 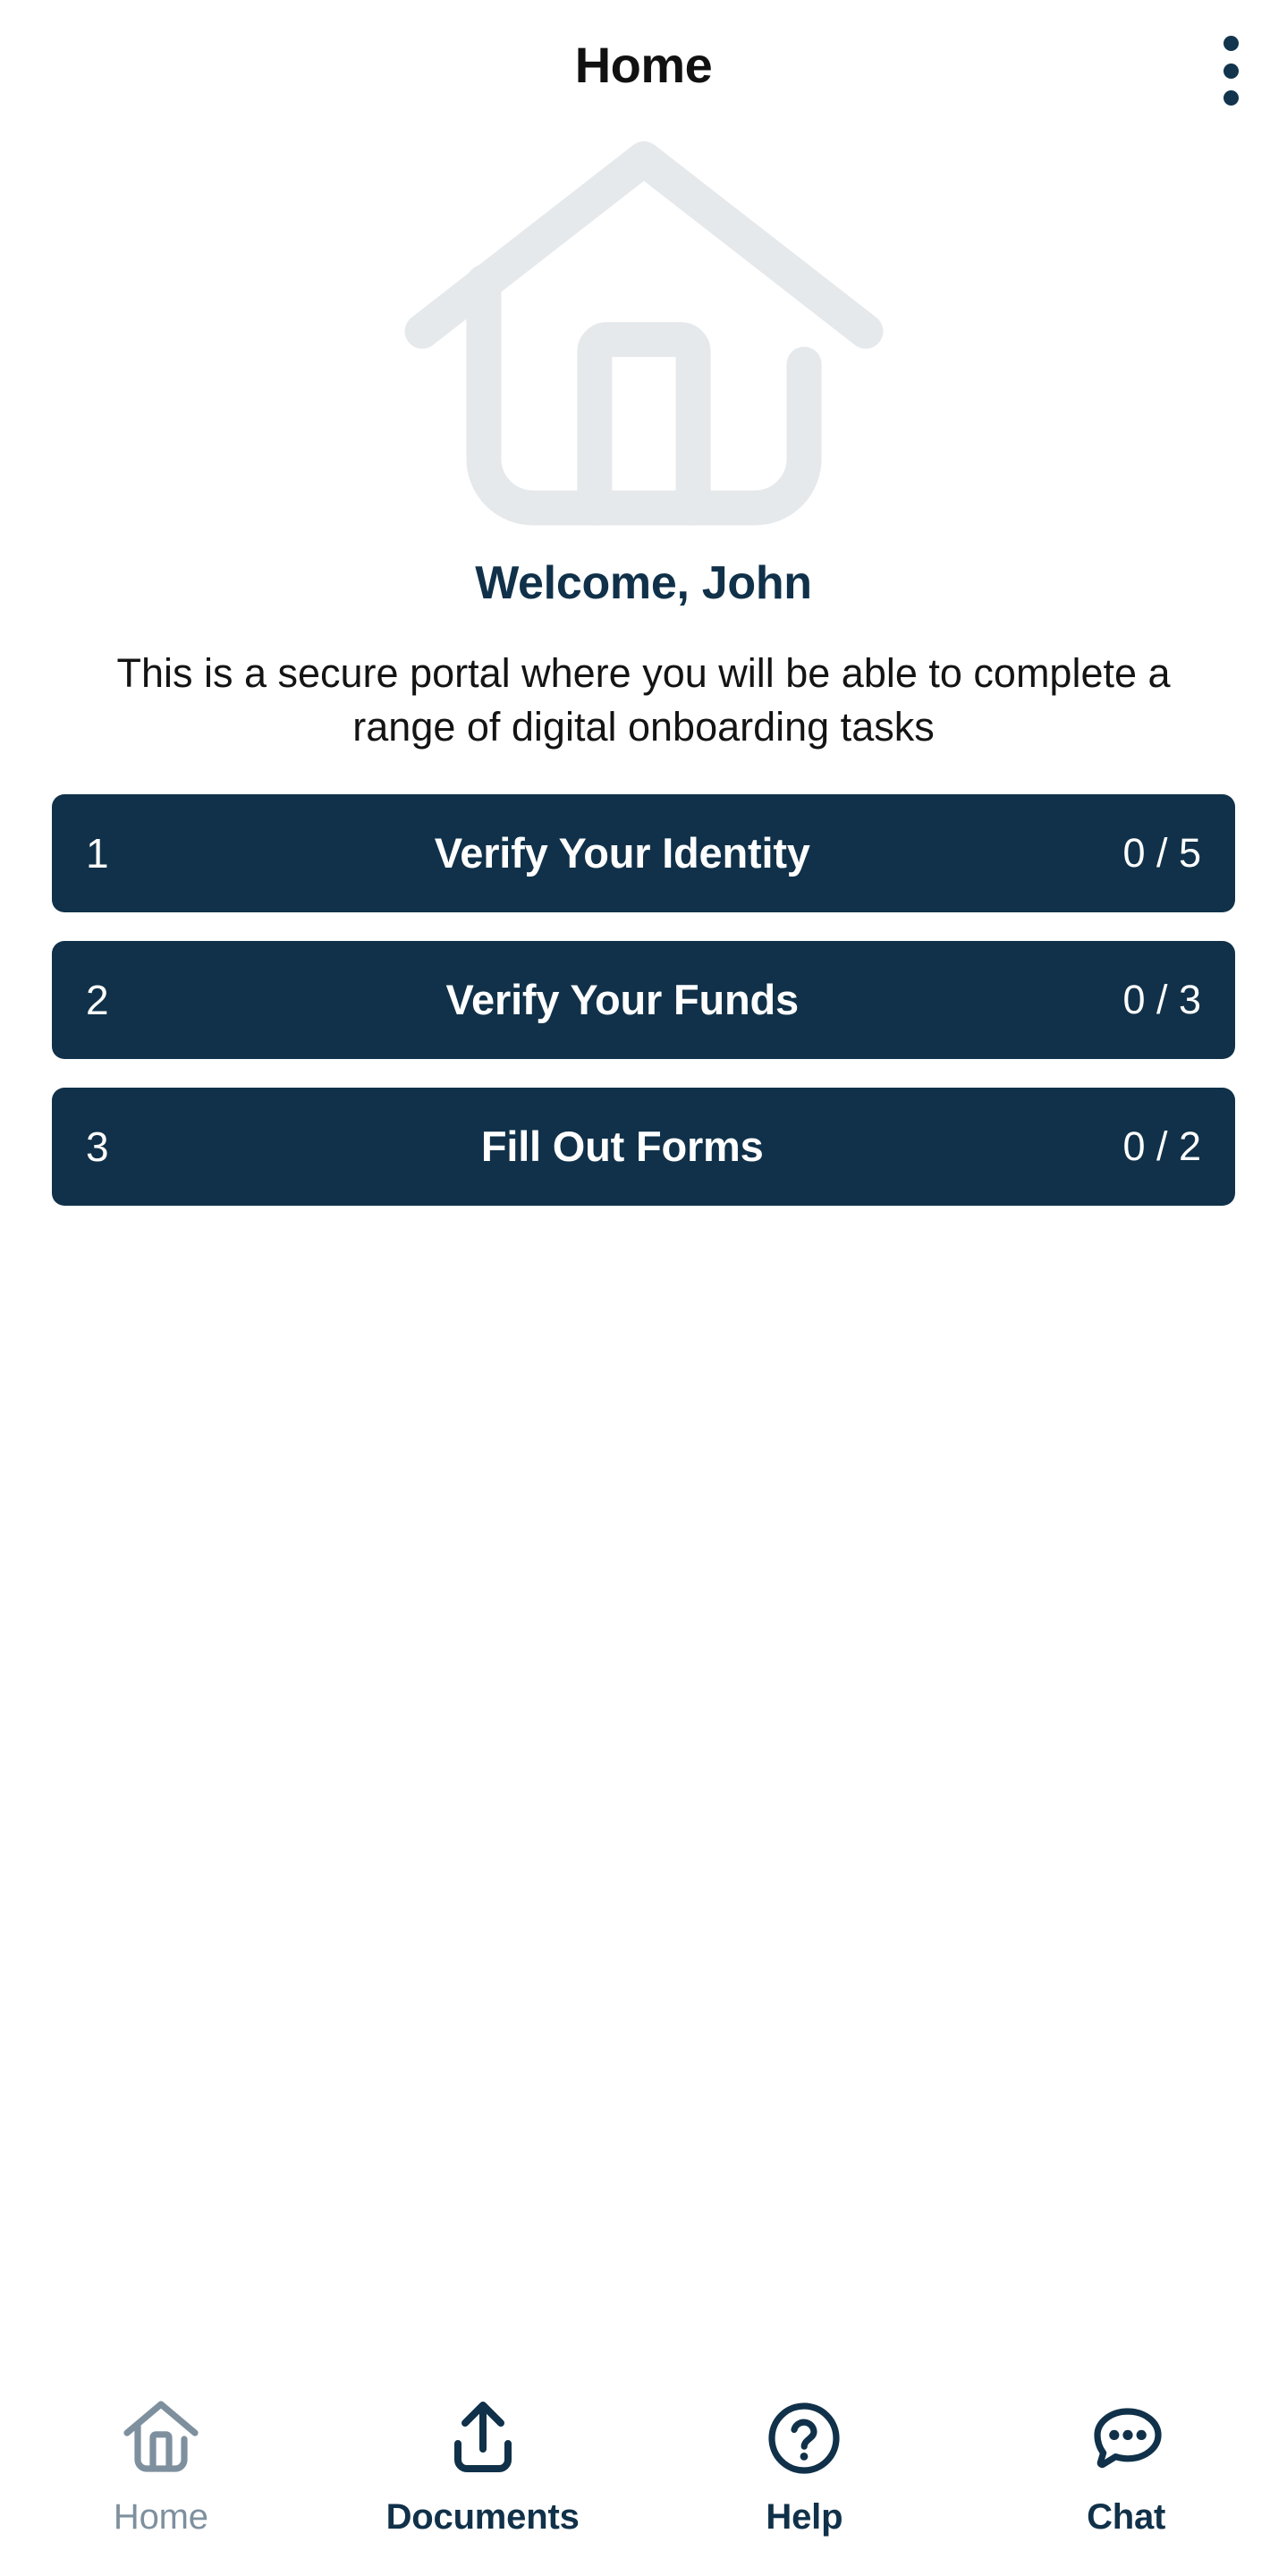 What do you see at coordinates (622, 1147) in the screenshot?
I see `task-title: Fill Out Forms` at bounding box center [622, 1147].